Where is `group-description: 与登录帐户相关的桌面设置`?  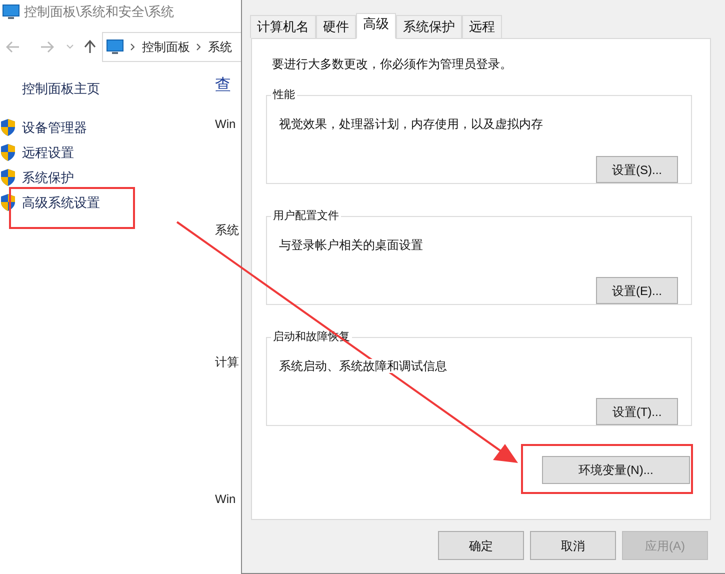
group-description: 与登录帐户相关的桌面设置 is located at coordinates (351, 245).